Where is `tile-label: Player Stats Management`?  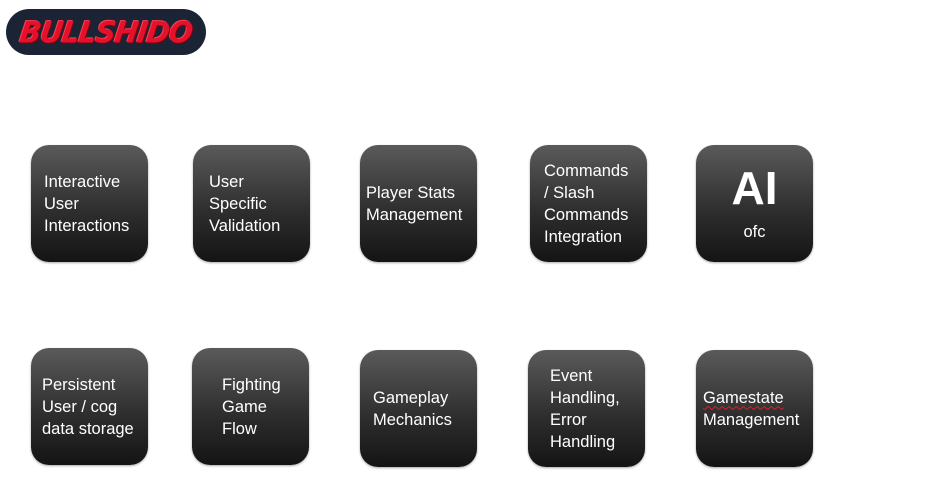 tile-label: Player Stats Management is located at coordinates (414, 203).